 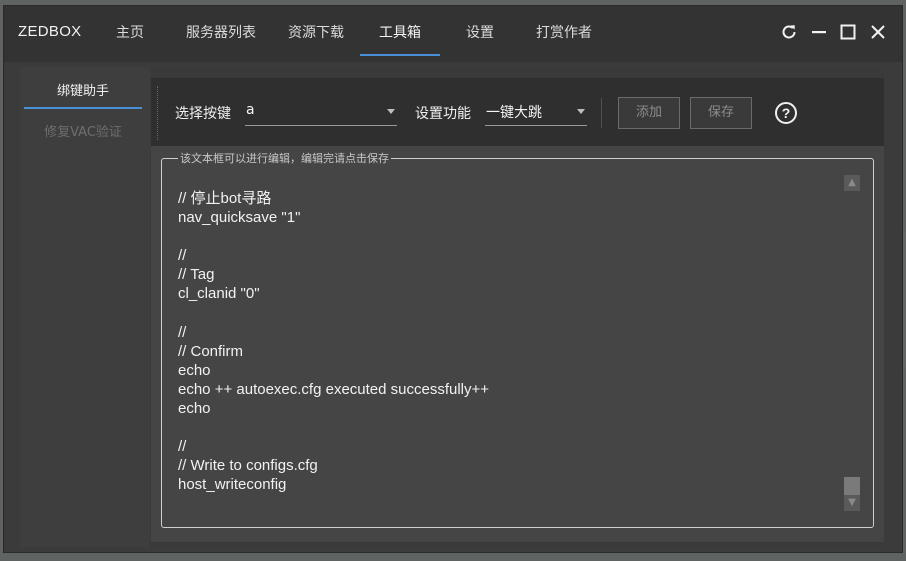 What do you see at coordinates (83, 133) in the screenshot?
I see `sidebar-item-fix-vac: 修复VAC验证` at bounding box center [83, 133].